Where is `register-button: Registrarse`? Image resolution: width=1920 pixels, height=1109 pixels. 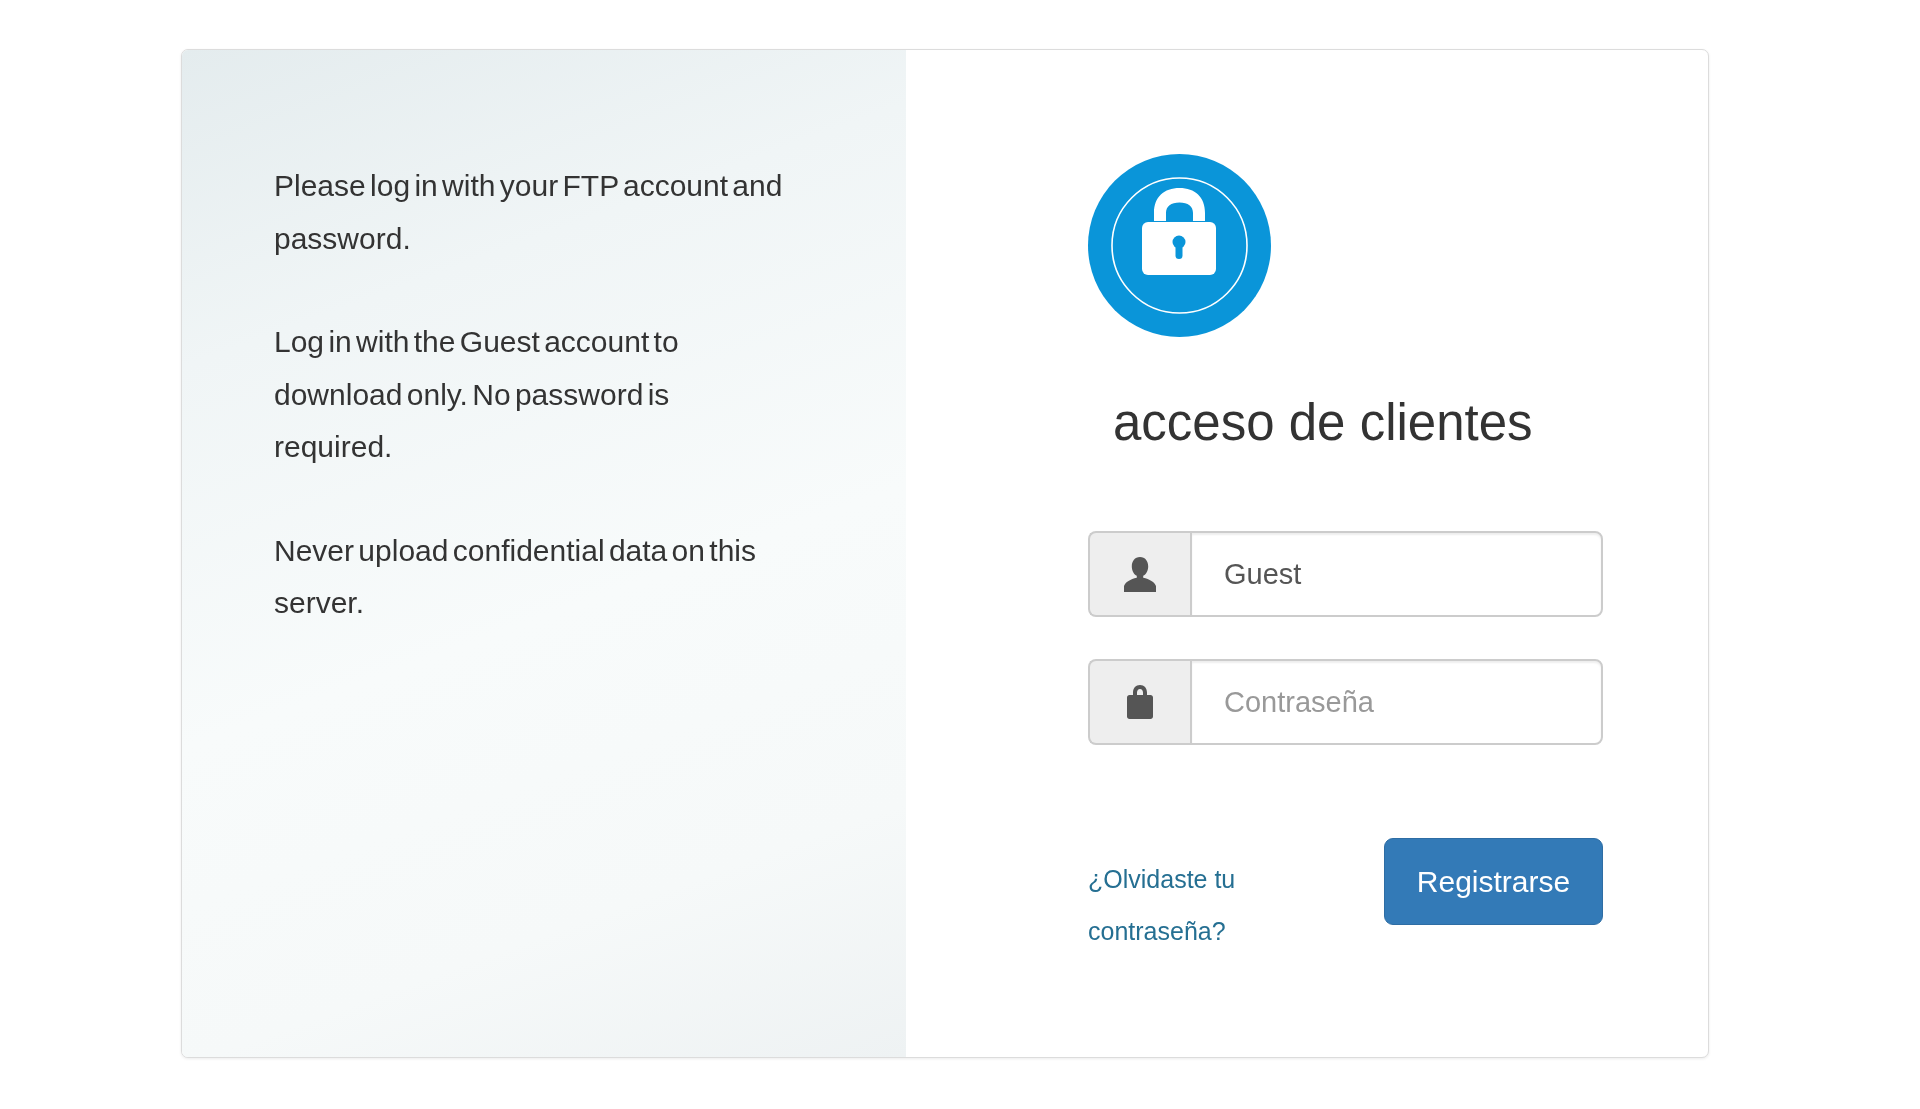 register-button: Registrarse is located at coordinates (1493, 881).